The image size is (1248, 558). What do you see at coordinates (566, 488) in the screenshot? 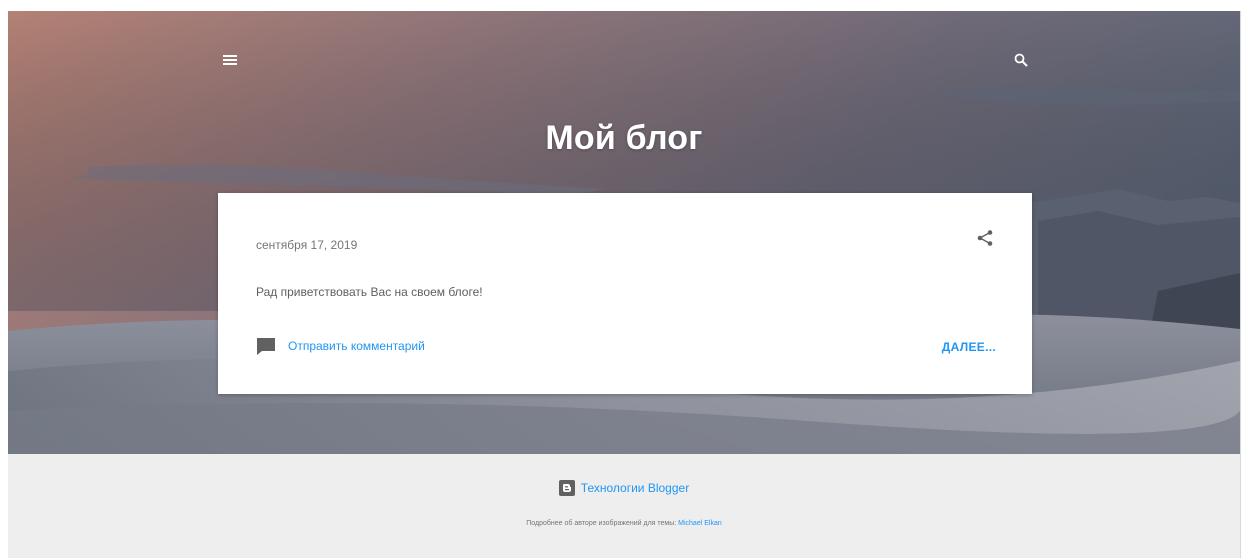
I see `blogger-logo-icon` at bounding box center [566, 488].